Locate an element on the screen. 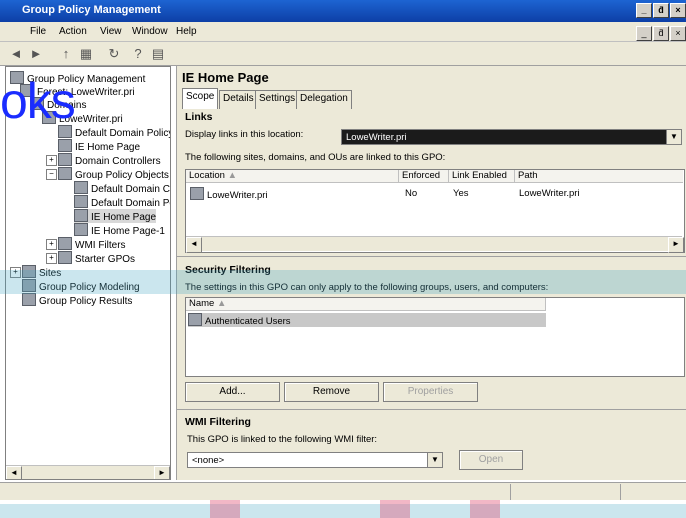  up-icon: ↑ is located at coordinates (66, 54).